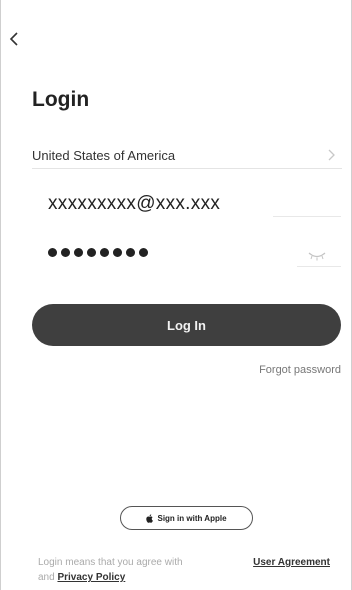  Describe the element at coordinates (98, 252) in the screenshot. I see `password-mask` at that location.